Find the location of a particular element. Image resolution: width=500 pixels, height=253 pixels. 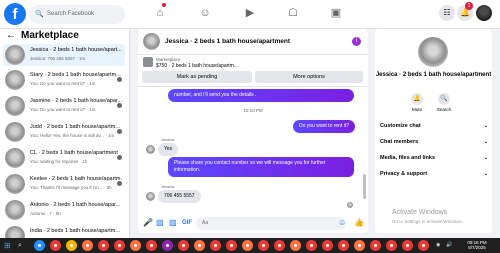

like-icon: 👍 is located at coordinates (359, 222).